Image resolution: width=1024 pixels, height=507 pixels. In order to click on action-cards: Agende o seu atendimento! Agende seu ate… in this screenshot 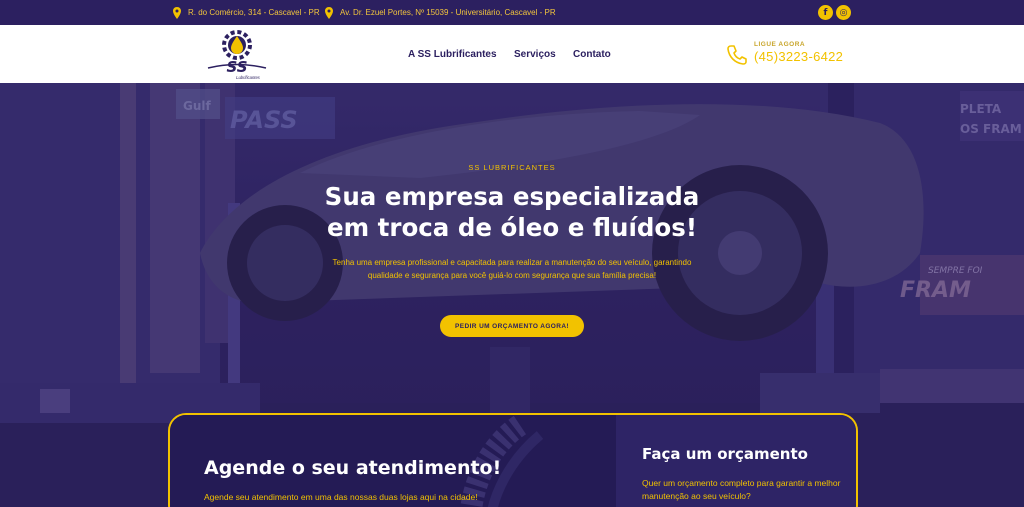, I will do `click(513, 460)`.